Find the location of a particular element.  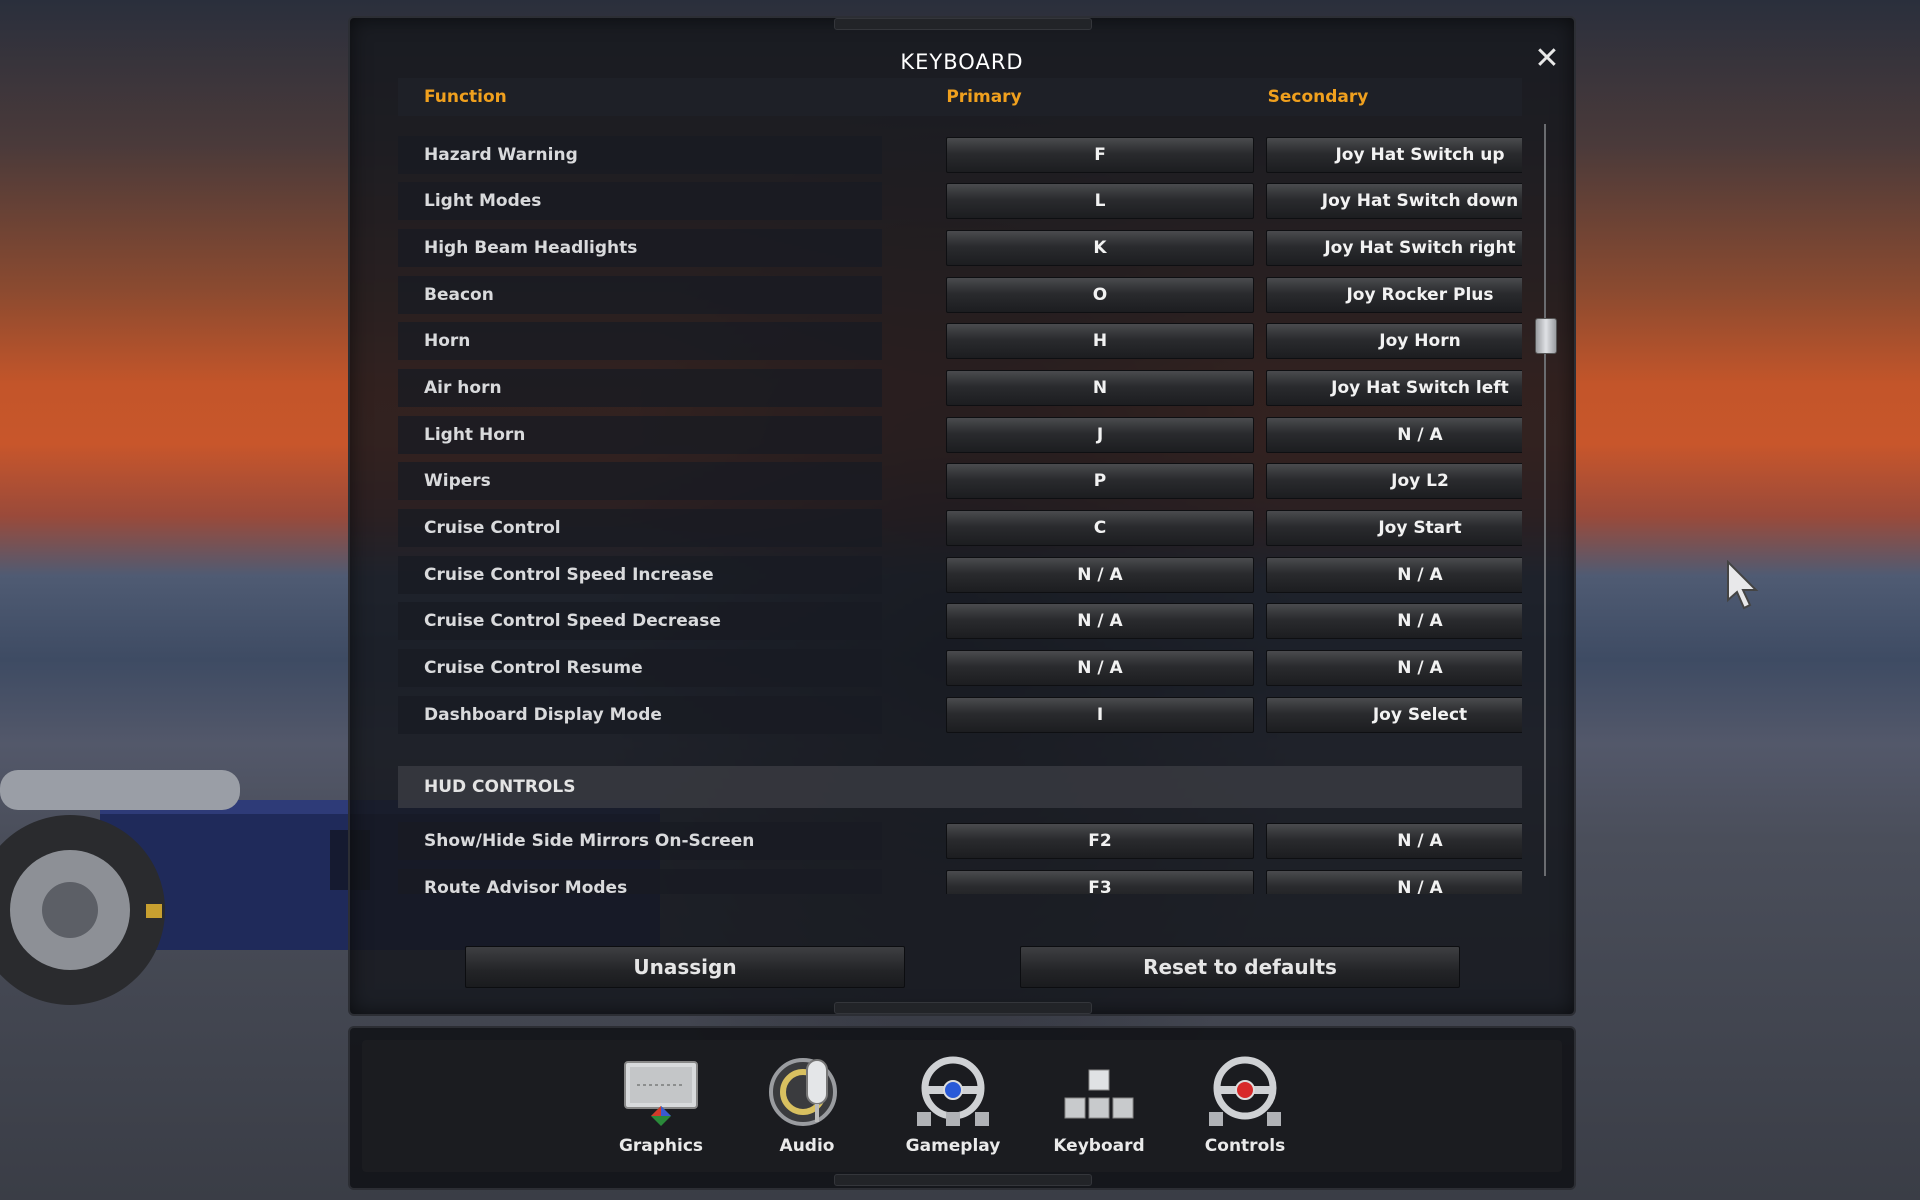

header-secondary: Secondary is located at coordinates (1318, 97).